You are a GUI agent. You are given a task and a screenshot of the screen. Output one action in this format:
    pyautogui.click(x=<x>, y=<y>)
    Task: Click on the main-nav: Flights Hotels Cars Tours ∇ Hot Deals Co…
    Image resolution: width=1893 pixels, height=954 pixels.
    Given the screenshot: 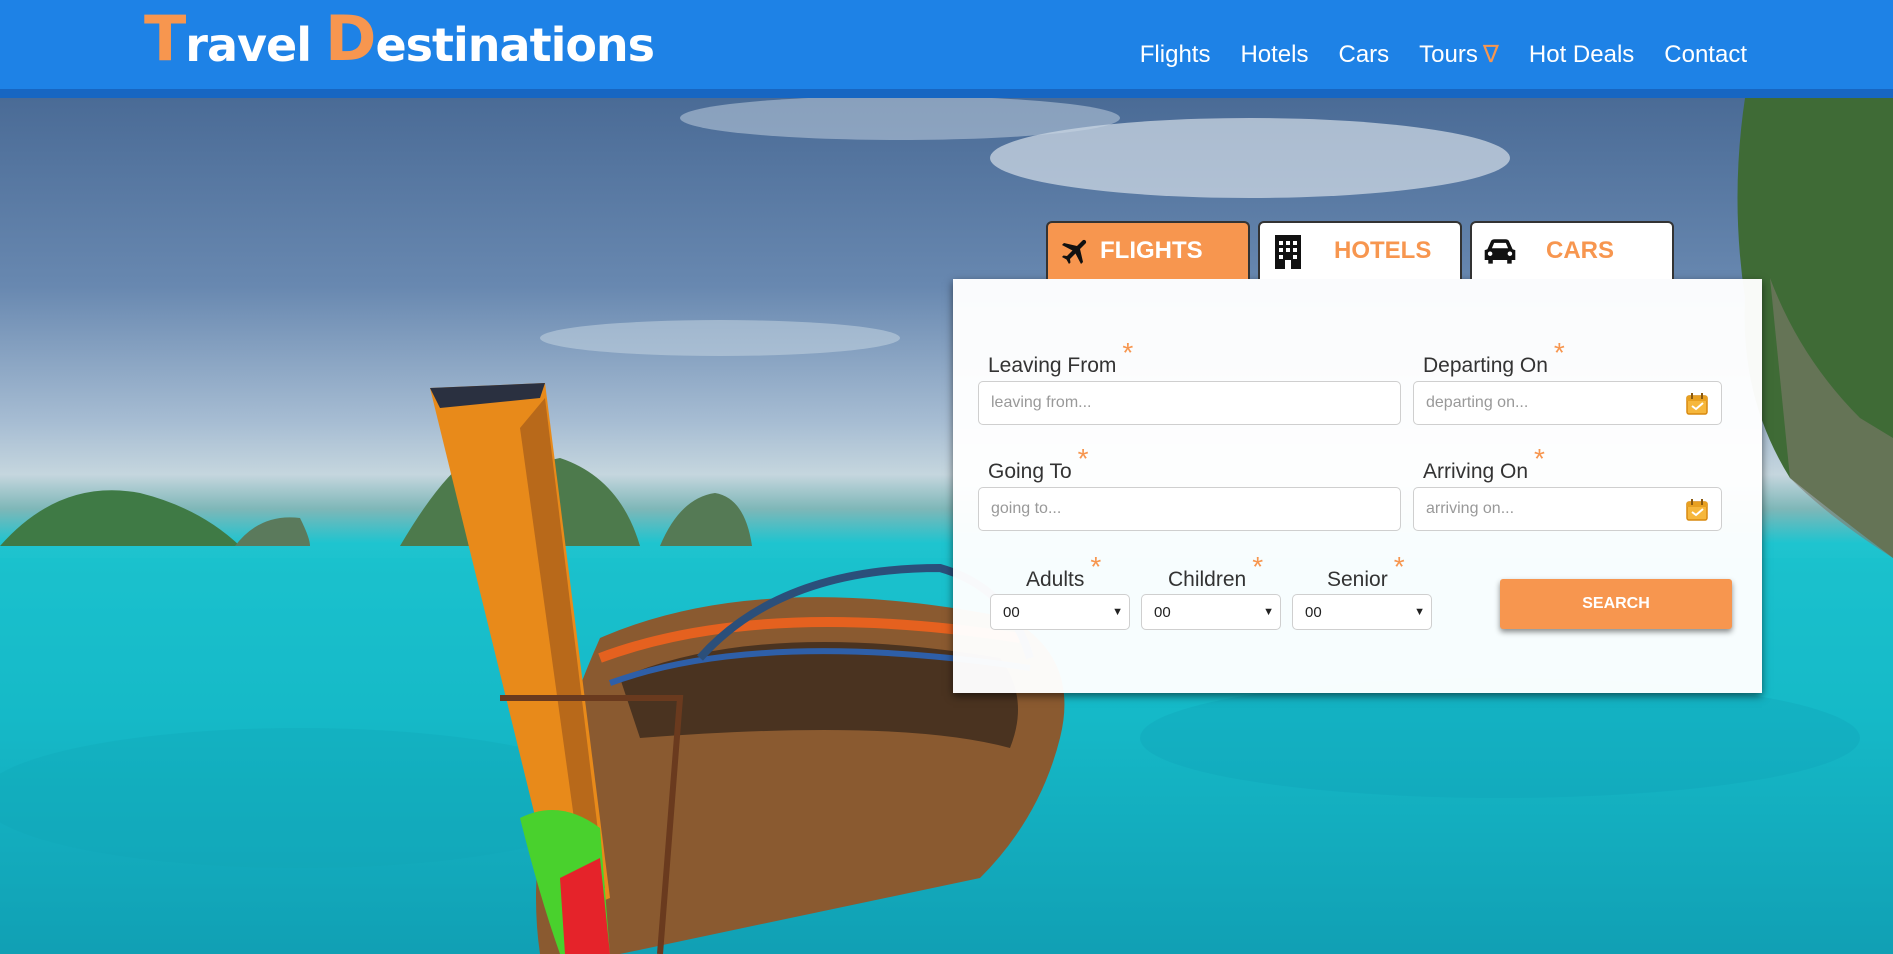 What is the action you would take?
    pyautogui.click(x=1443, y=54)
    